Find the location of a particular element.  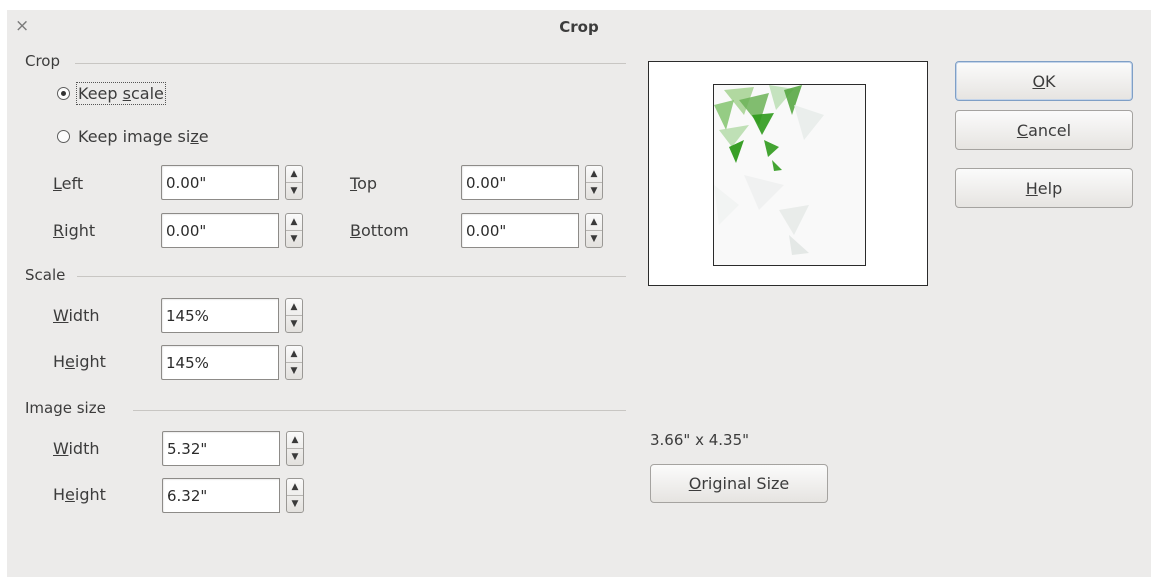

scale-section-title: Scale is located at coordinates (45, 275).